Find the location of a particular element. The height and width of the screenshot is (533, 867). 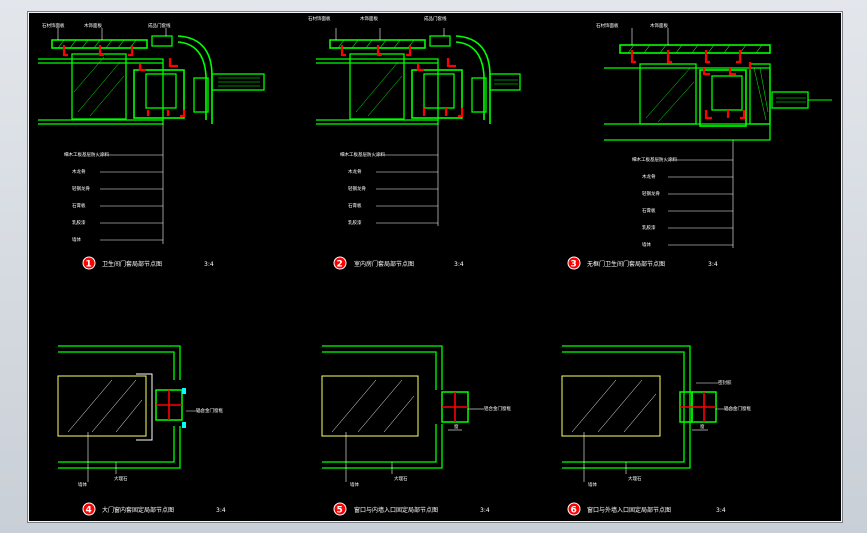

leader-label: 木龙骨 is located at coordinates (79, 171).